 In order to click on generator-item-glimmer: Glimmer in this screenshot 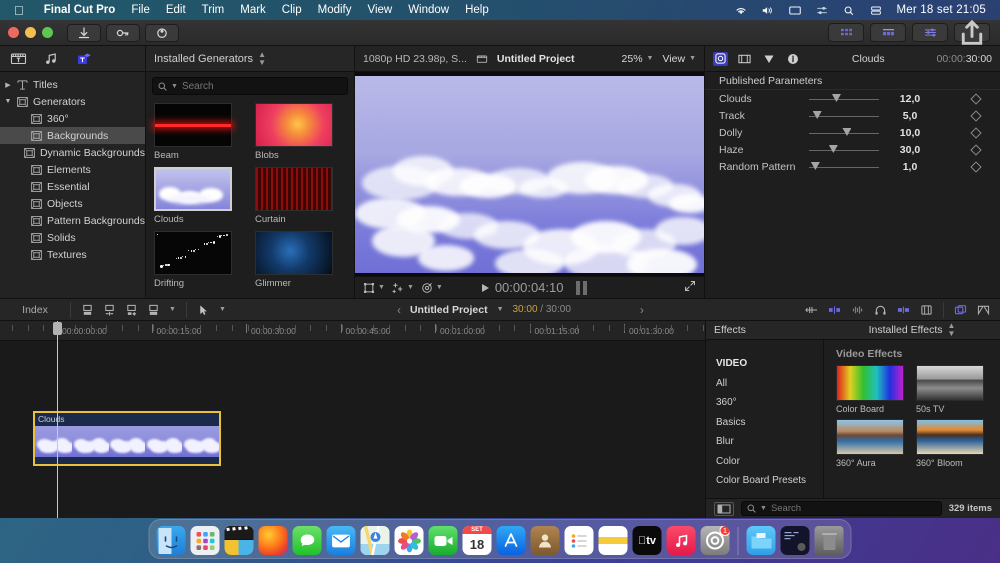, I will do `click(294, 260)`.